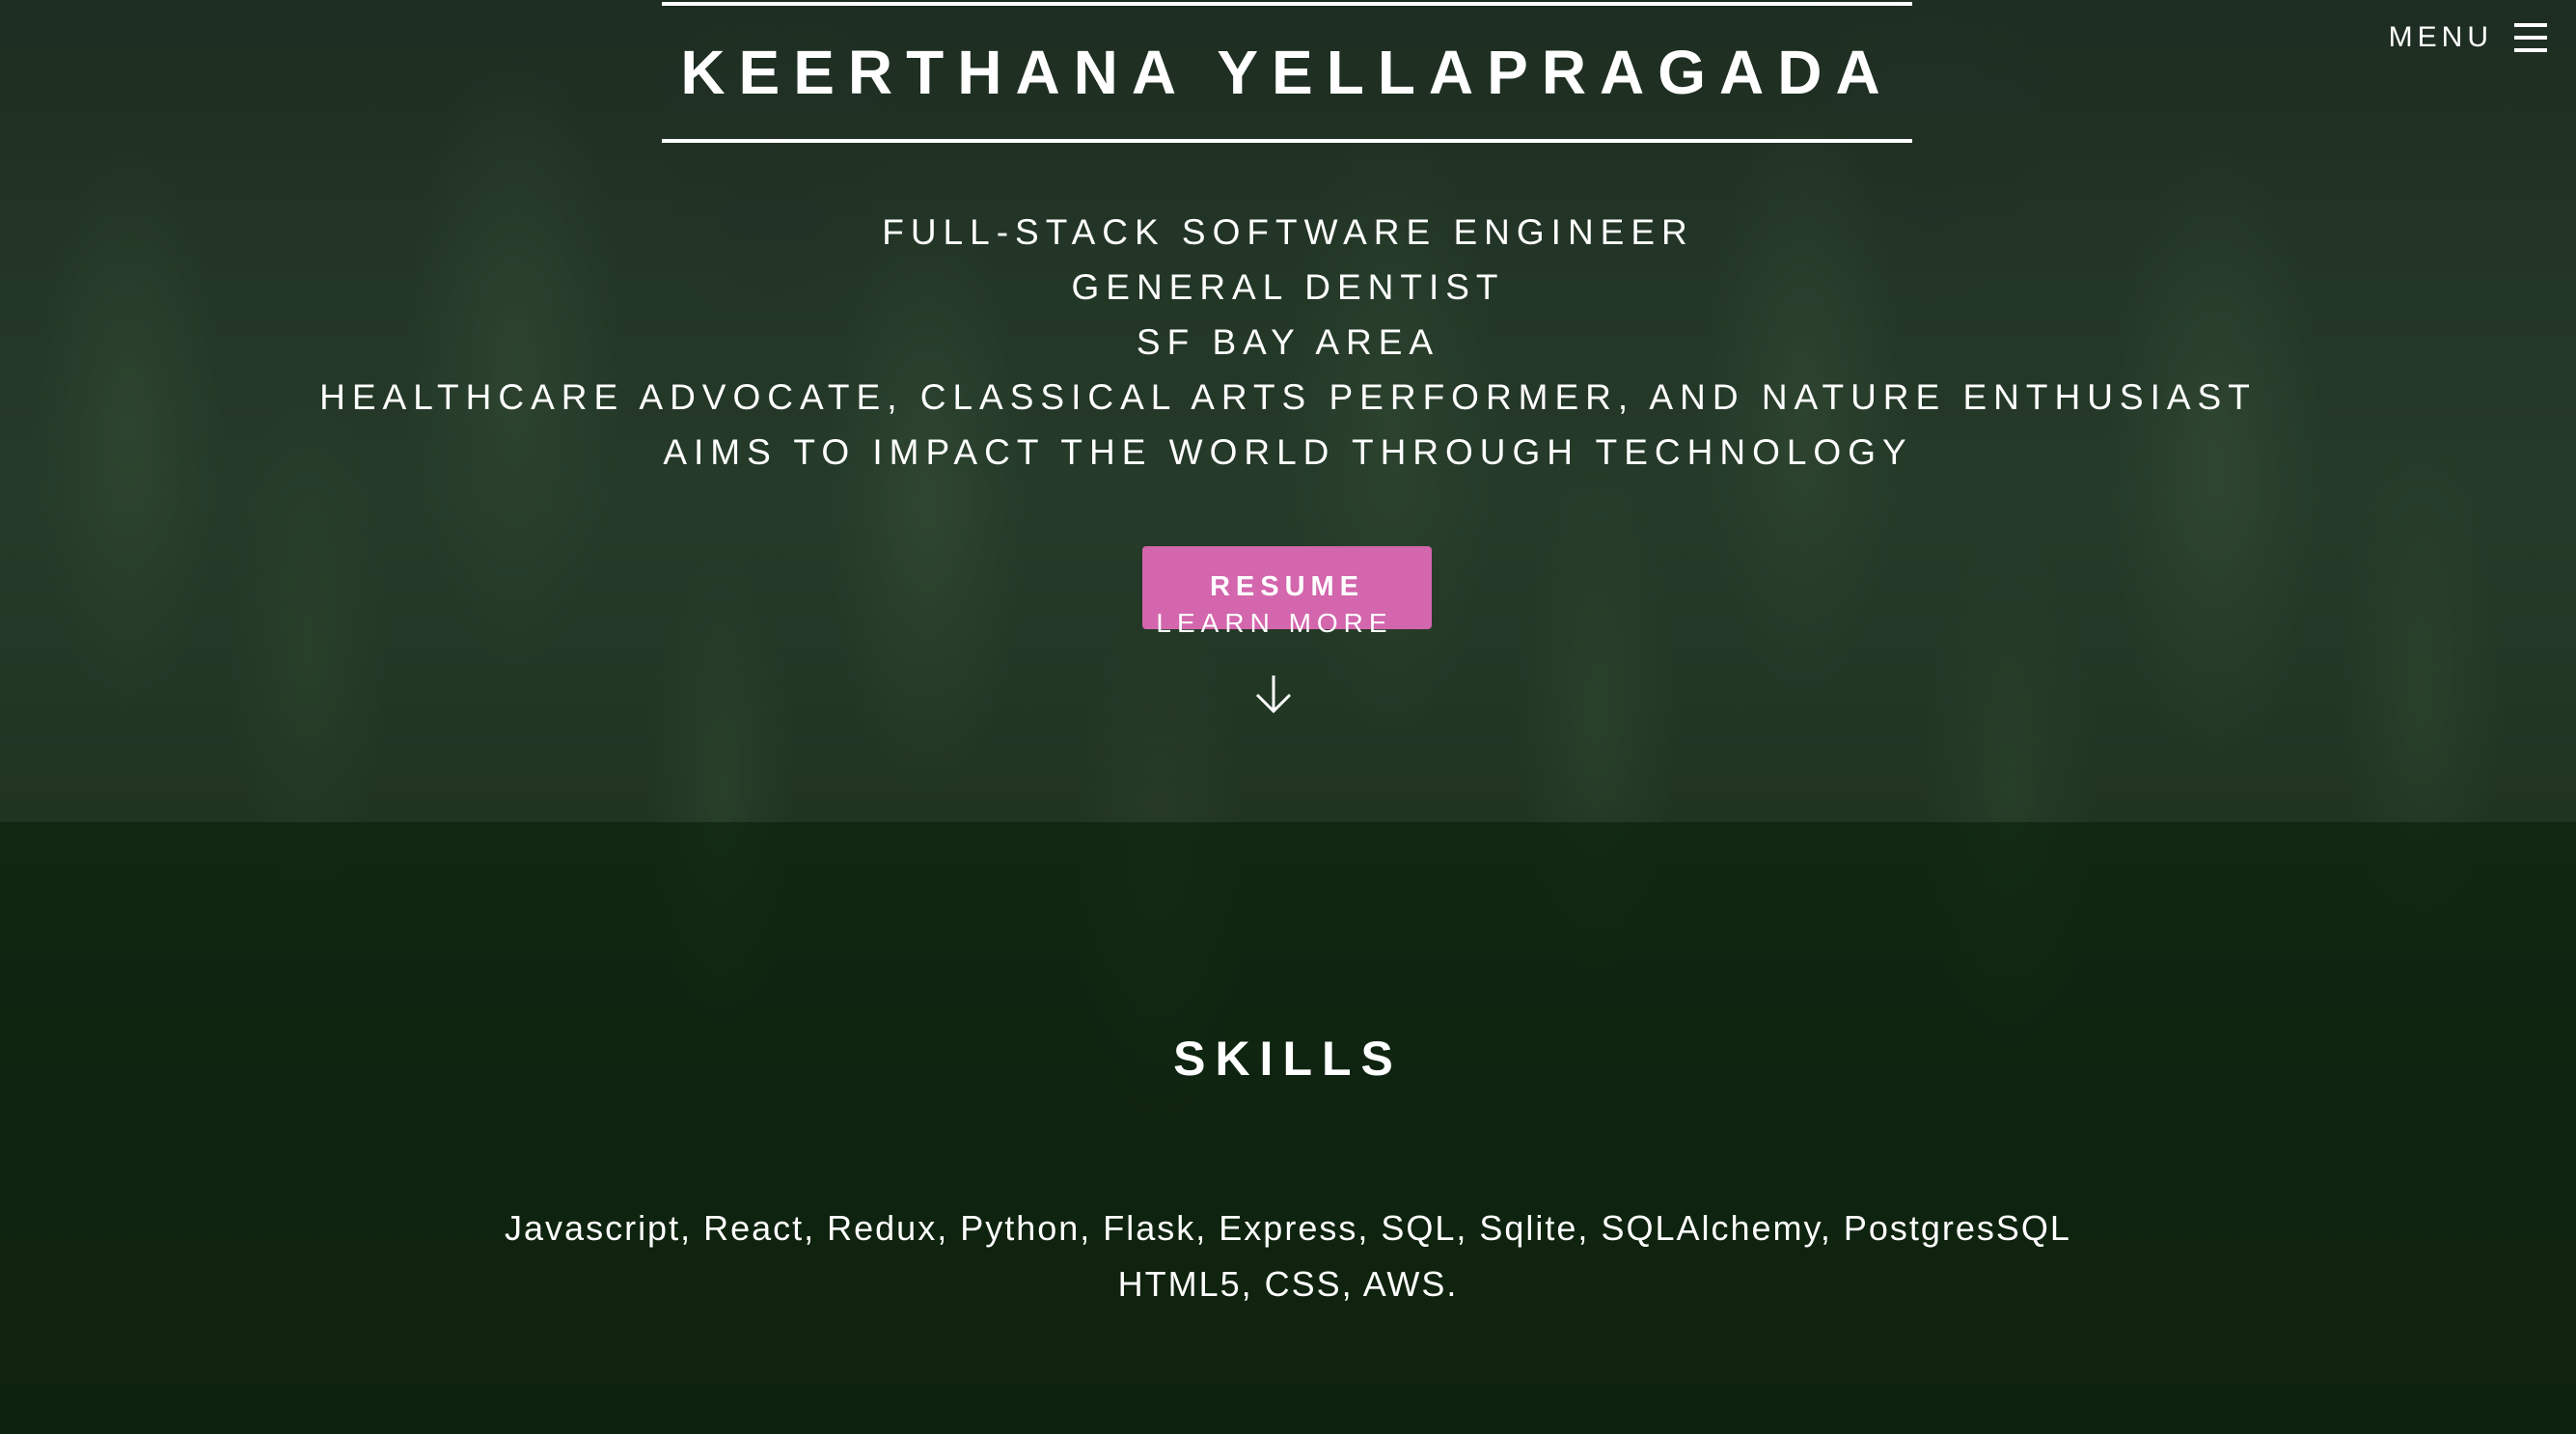  I want to click on name-title-box: KEERTHANA YELLAPRAGADA, so click(1287, 72).